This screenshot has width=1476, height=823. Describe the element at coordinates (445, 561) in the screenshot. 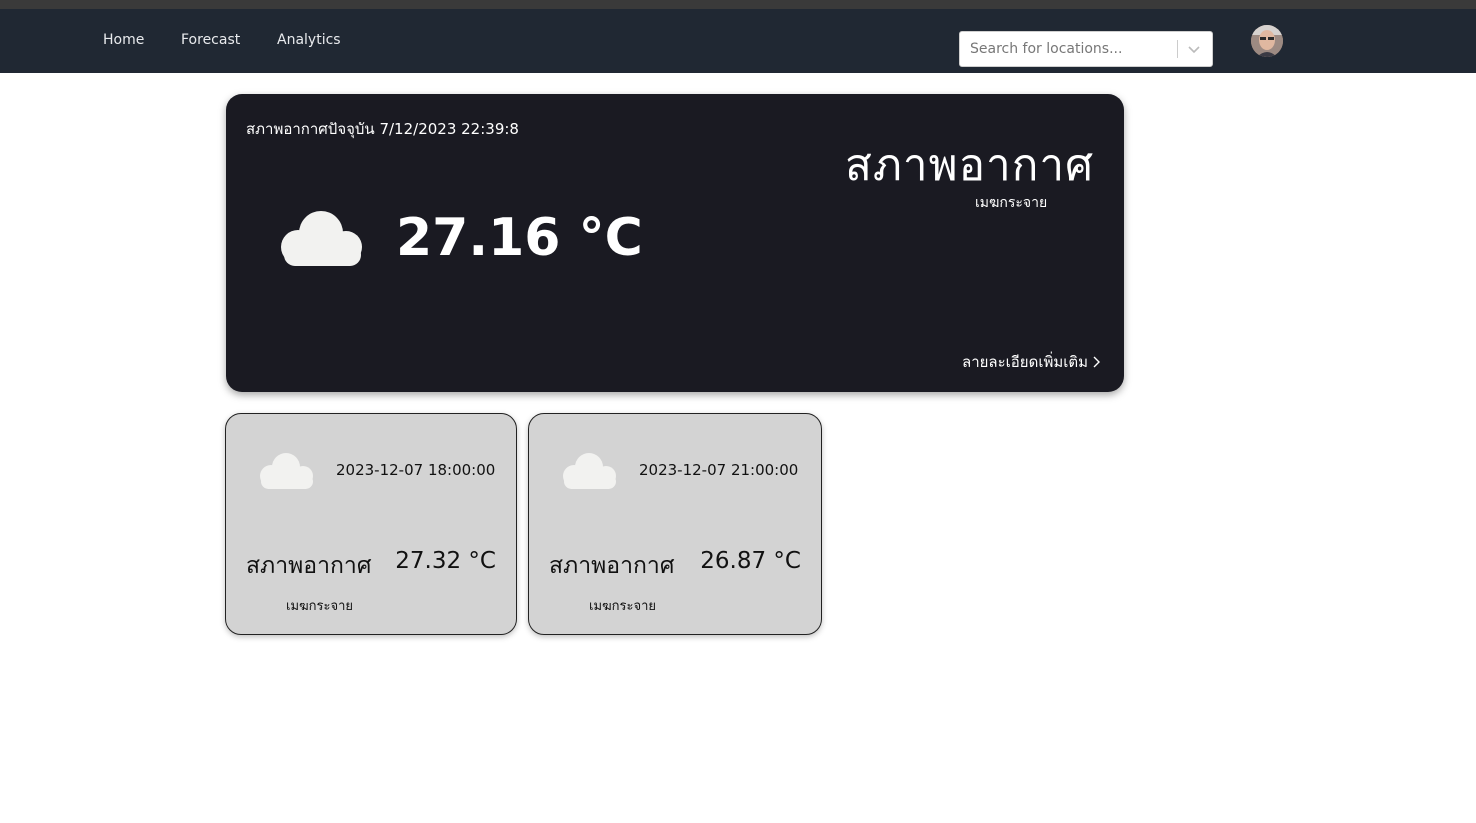

I see `forecast-temperature: 27.32 °C` at that location.